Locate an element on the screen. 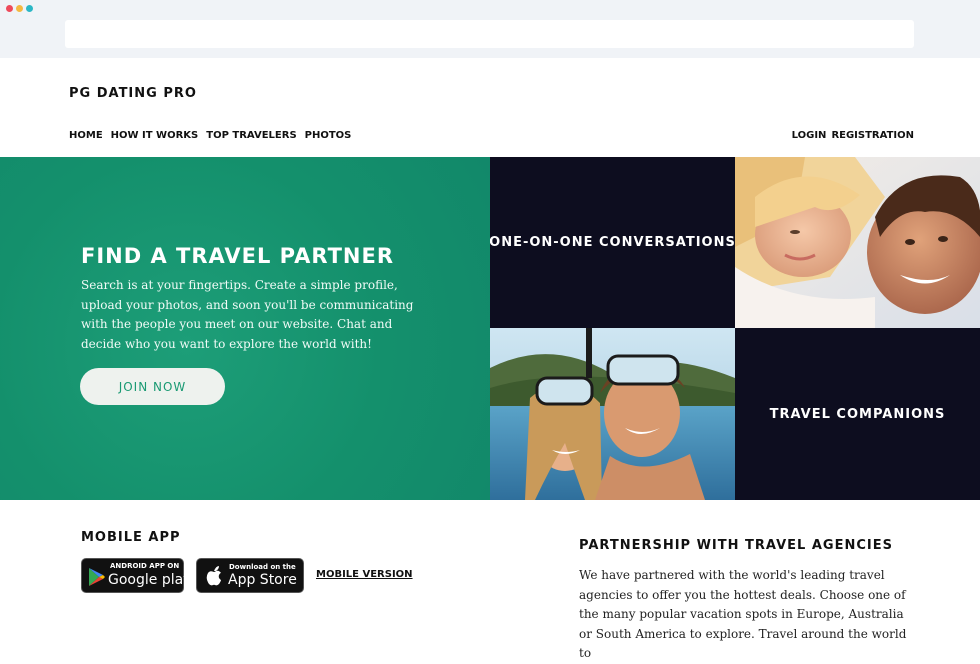 The width and height of the screenshot is (980, 664). snorkel-photo is located at coordinates (612, 414).